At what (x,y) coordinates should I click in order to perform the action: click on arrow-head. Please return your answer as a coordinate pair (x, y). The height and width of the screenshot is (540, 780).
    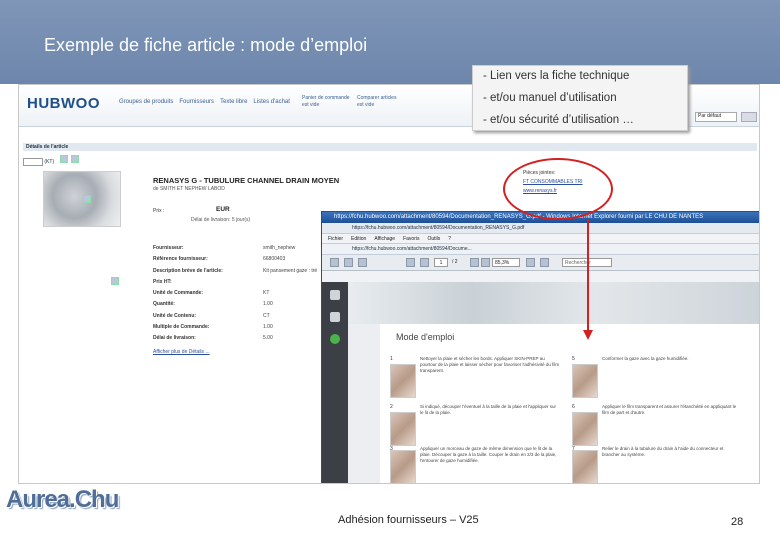
    Looking at the image, I should click on (588, 335).